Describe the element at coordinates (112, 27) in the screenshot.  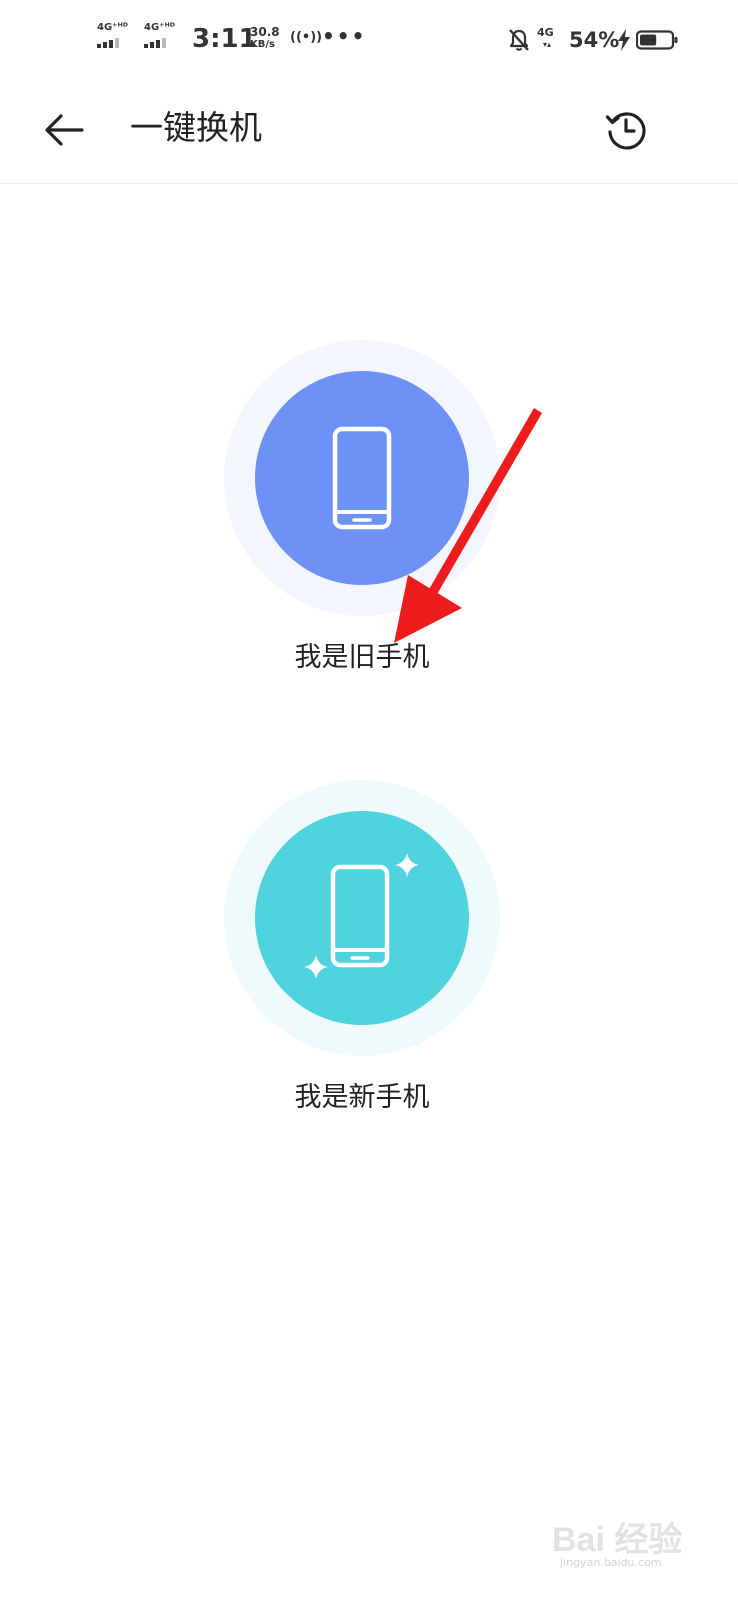
I see `sim1-label: 4G⁺ᴴᴰ` at that location.